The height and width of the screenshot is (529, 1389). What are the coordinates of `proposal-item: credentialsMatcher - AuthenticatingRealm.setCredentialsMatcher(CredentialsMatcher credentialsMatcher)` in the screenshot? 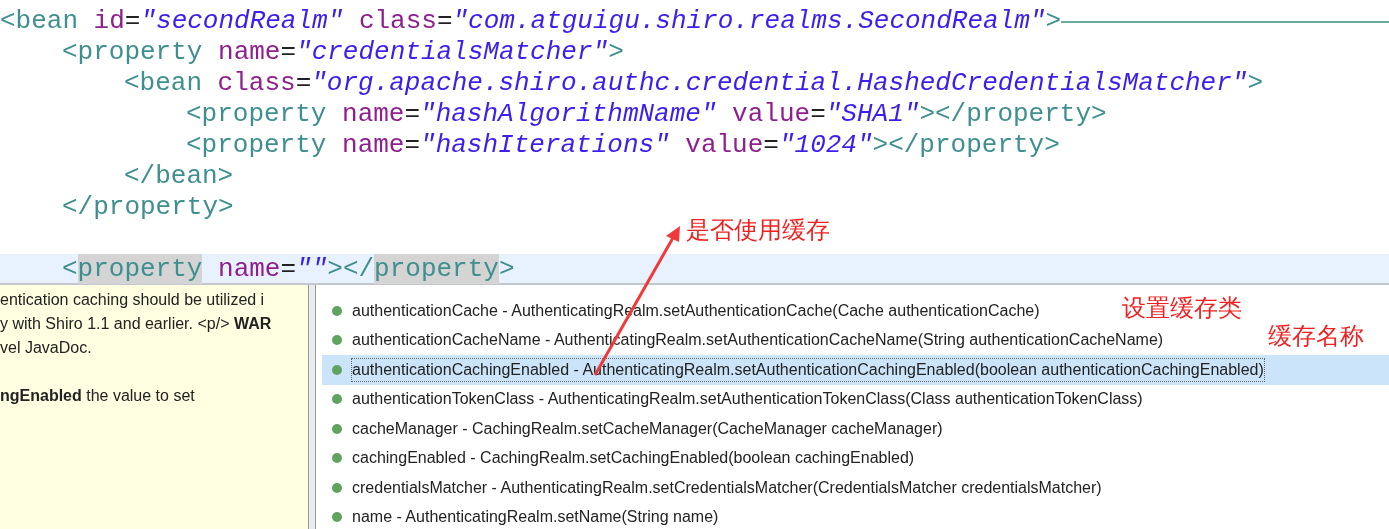 It's located at (714, 488).